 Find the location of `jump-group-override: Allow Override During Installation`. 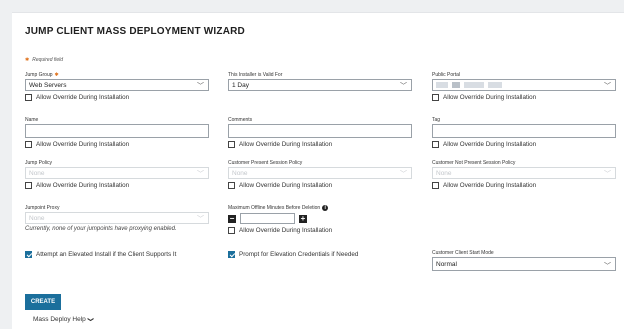

jump-group-override: Allow Override During Installation is located at coordinates (117, 97).